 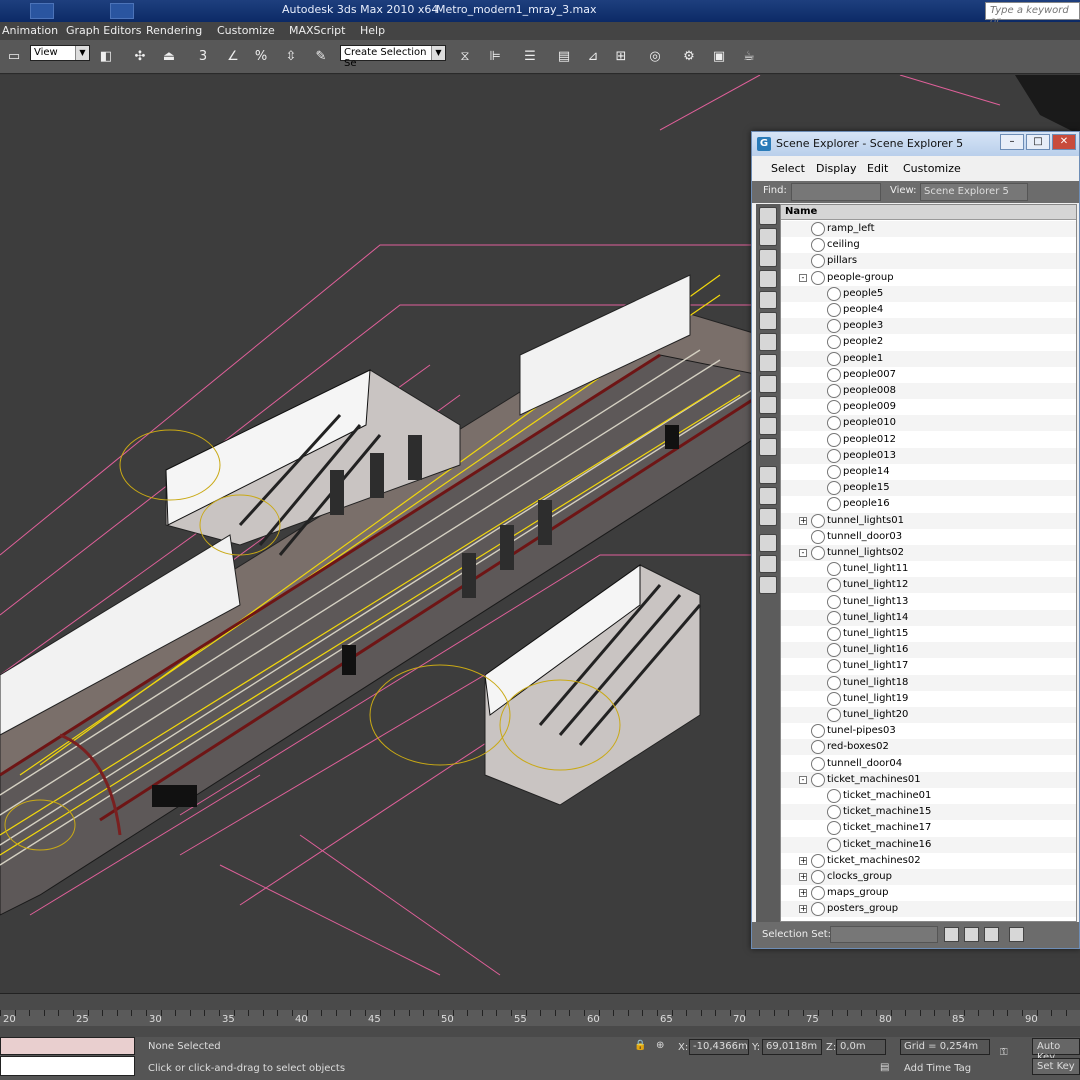 I want to click on tree-row: people013, so click(x=928, y=455).